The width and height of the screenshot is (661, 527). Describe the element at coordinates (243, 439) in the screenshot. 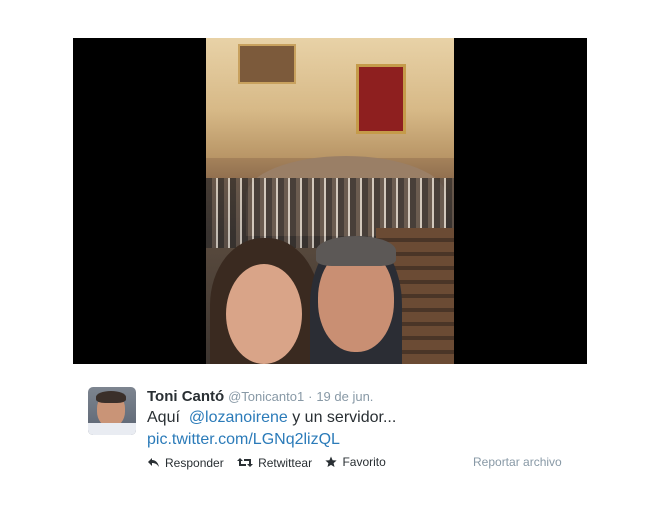

I see `media-link: pic.twitter.com/LGNq2lizQL` at that location.